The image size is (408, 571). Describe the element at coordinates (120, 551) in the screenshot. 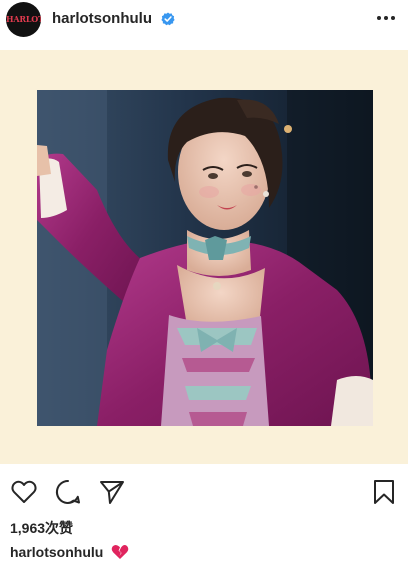

I see `broken-heart-icon` at that location.